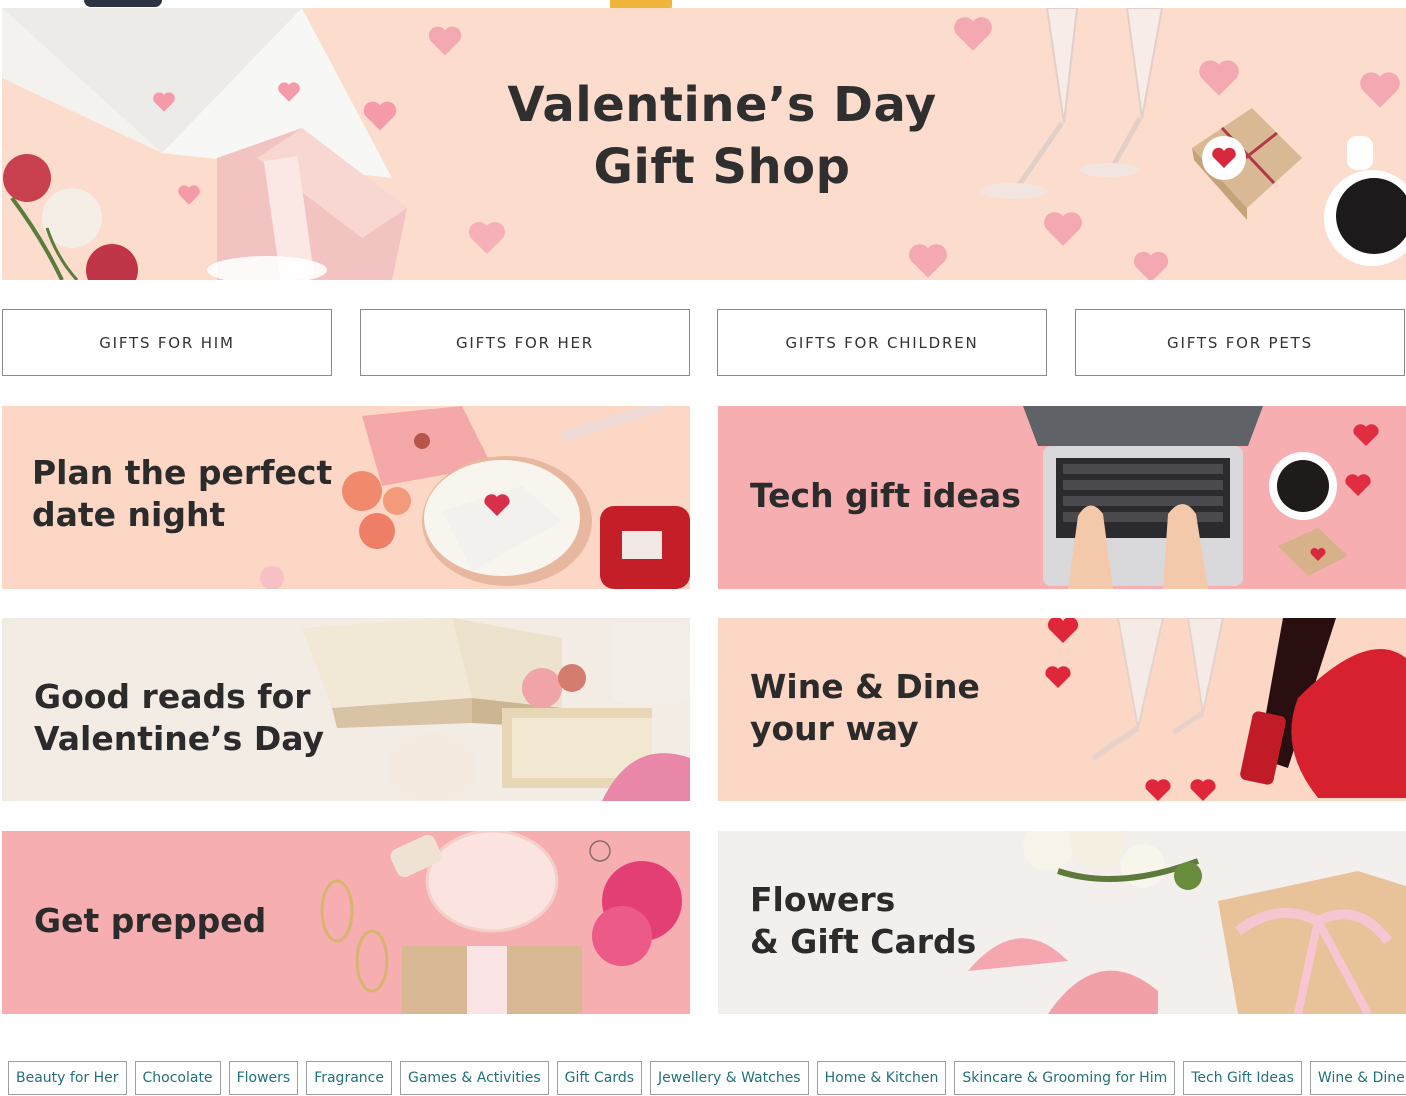  What do you see at coordinates (346, 497) in the screenshot?
I see `tile-date-night: Plan the perfect date night` at bounding box center [346, 497].